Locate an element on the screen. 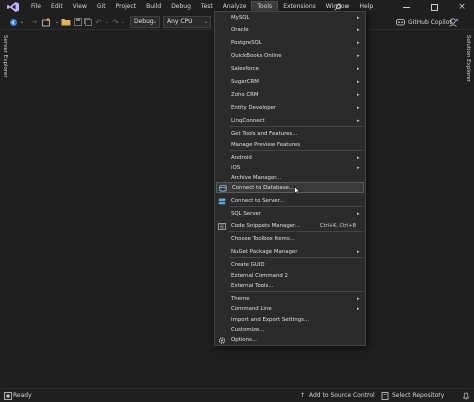 The height and width of the screenshot is (402, 474). navigate-back-icon is located at coordinates (13, 22).